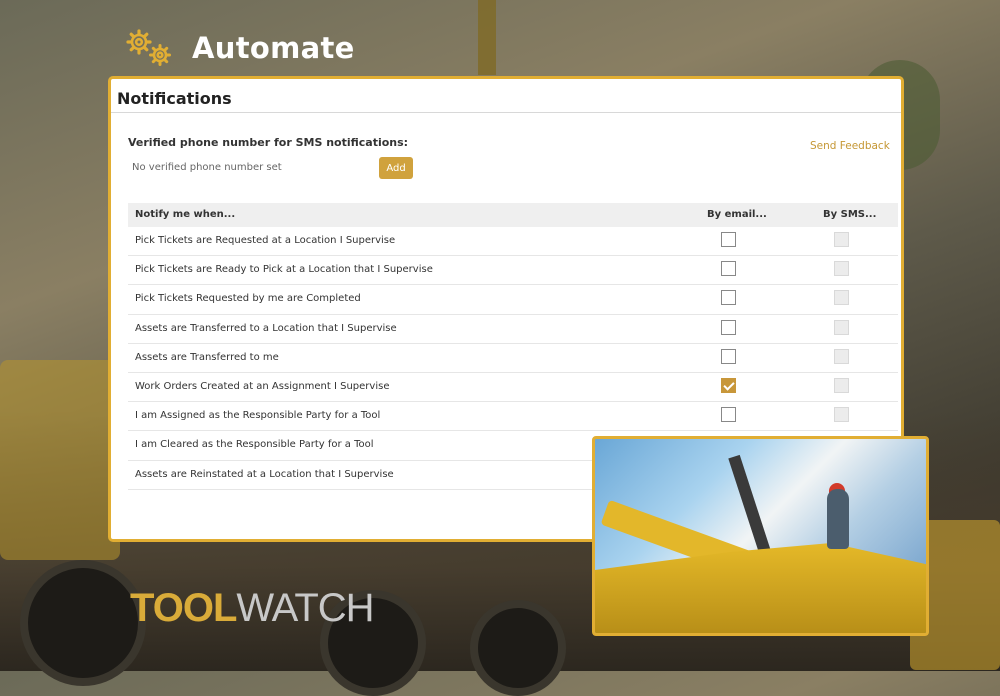 The width and height of the screenshot is (1000, 696). I want to click on notification-label: Assets are Transferred to me, so click(207, 357).